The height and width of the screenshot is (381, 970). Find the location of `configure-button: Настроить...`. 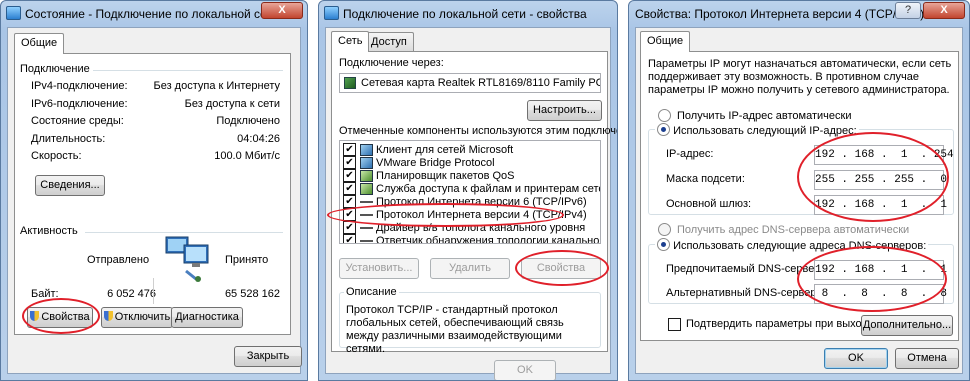

configure-button: Настроить... is located at coordinates (564, 110).